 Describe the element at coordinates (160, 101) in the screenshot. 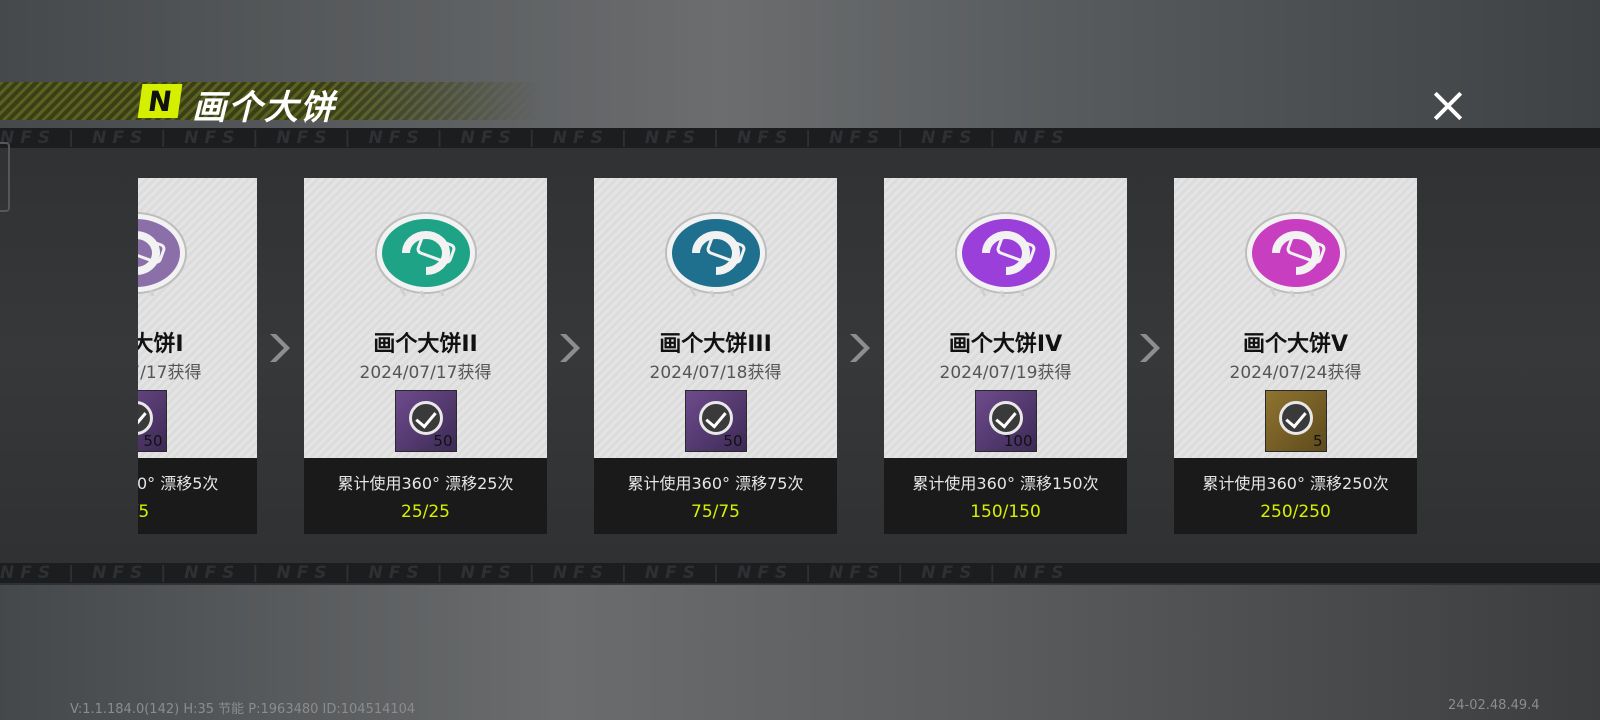

I see `nfs-logo-icon: N` at that location.